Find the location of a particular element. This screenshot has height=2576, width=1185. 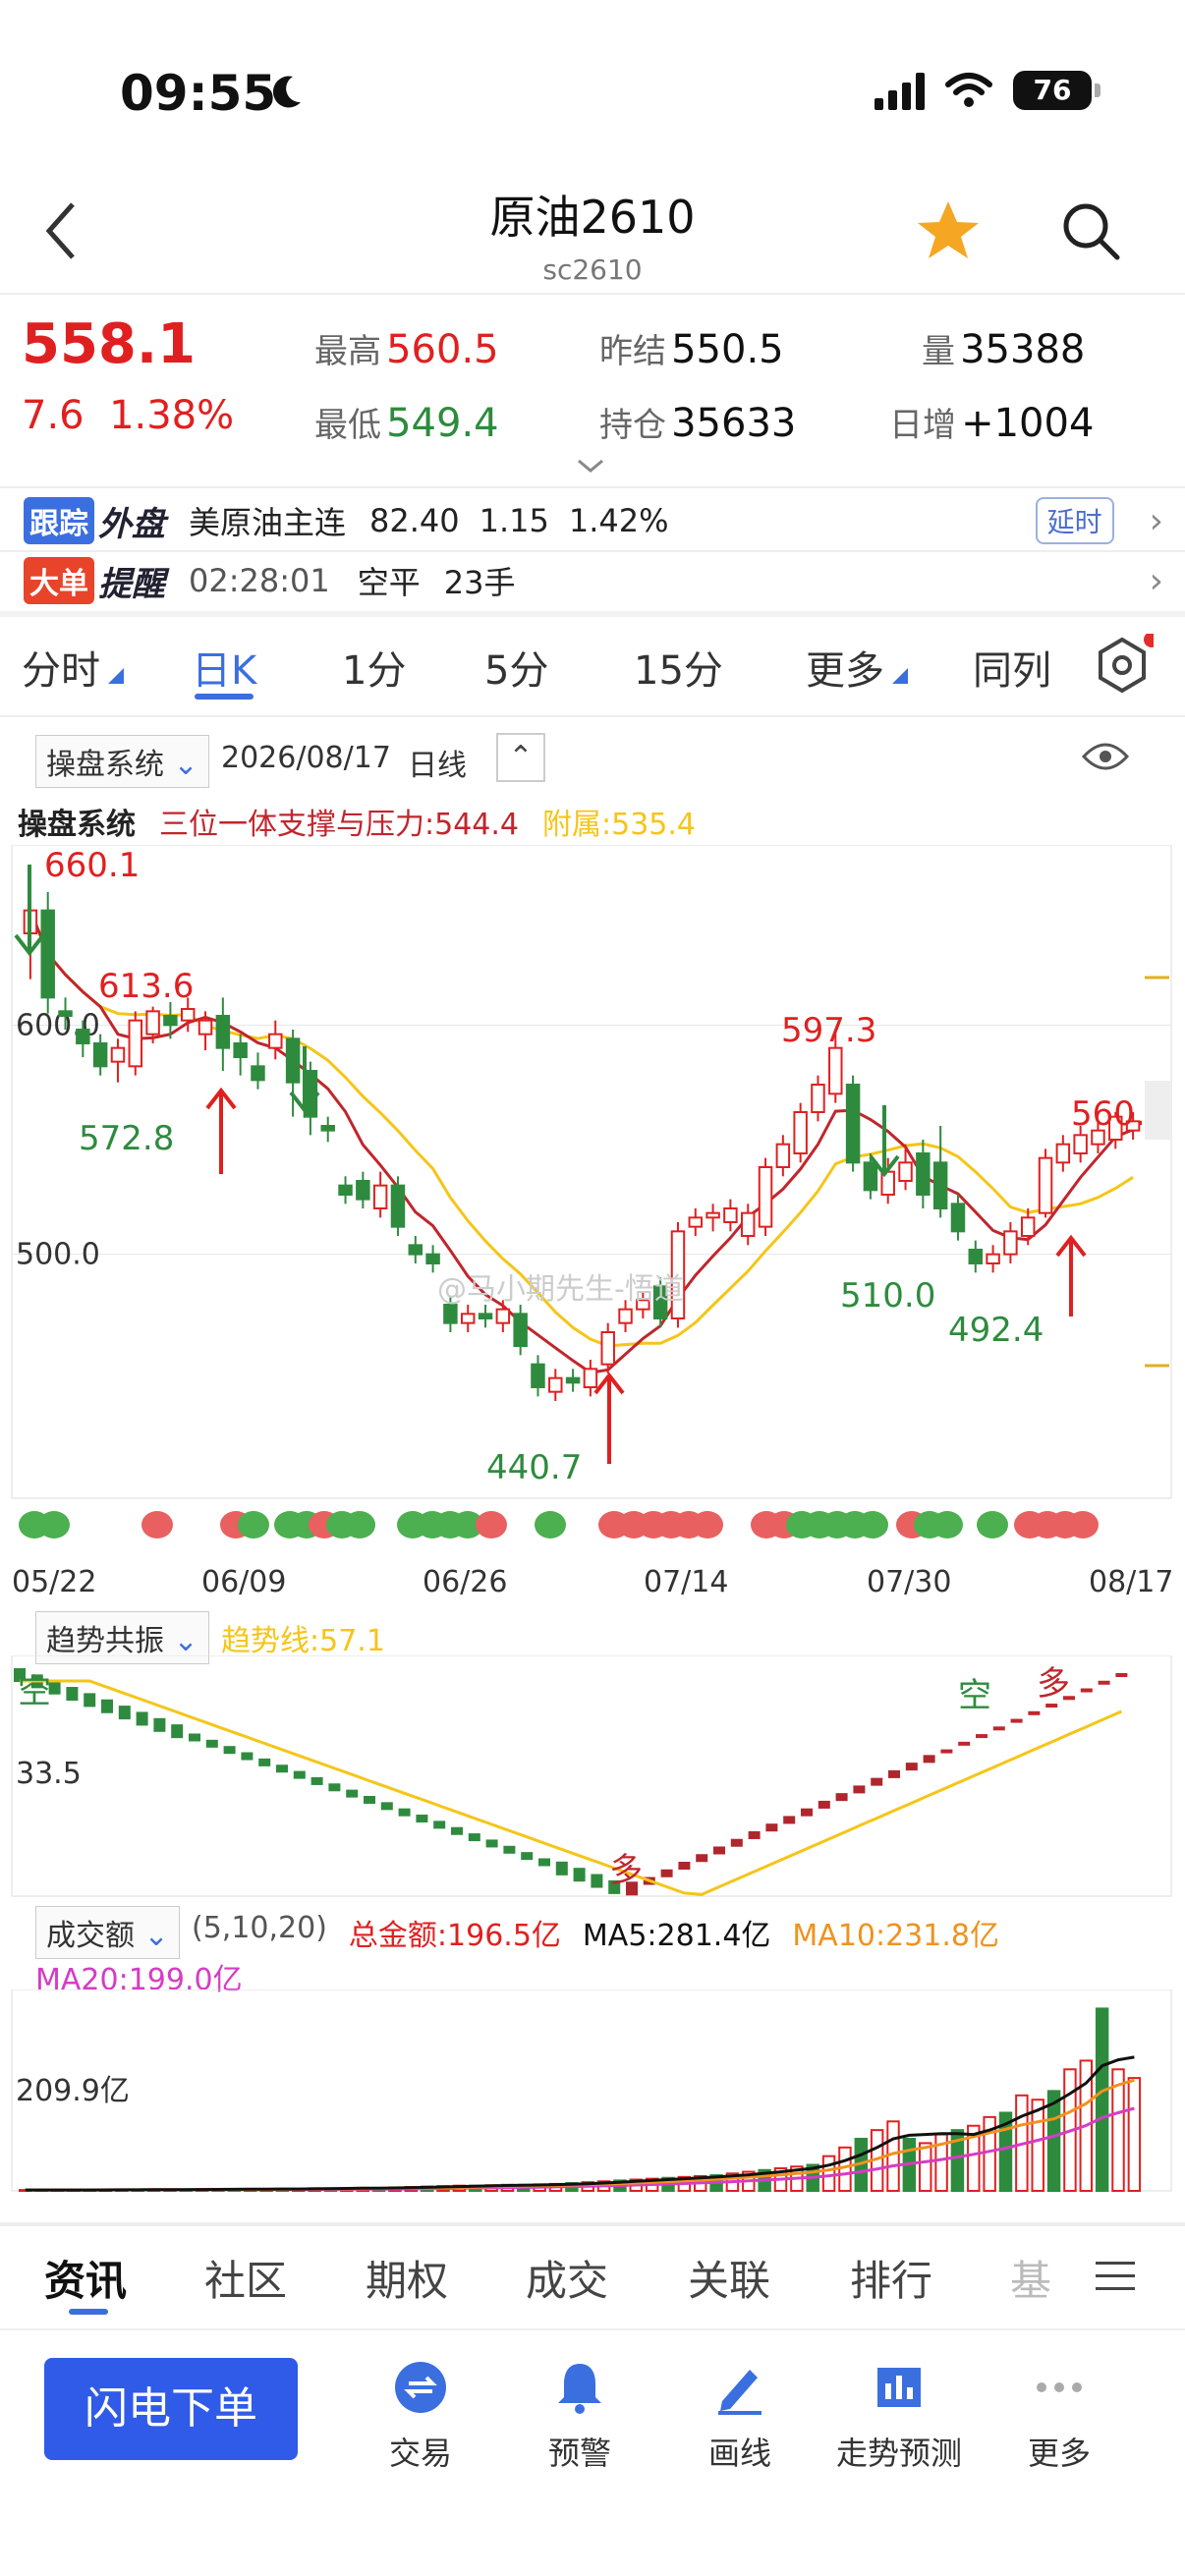

trend-line is located at coordinates (571, 1787).